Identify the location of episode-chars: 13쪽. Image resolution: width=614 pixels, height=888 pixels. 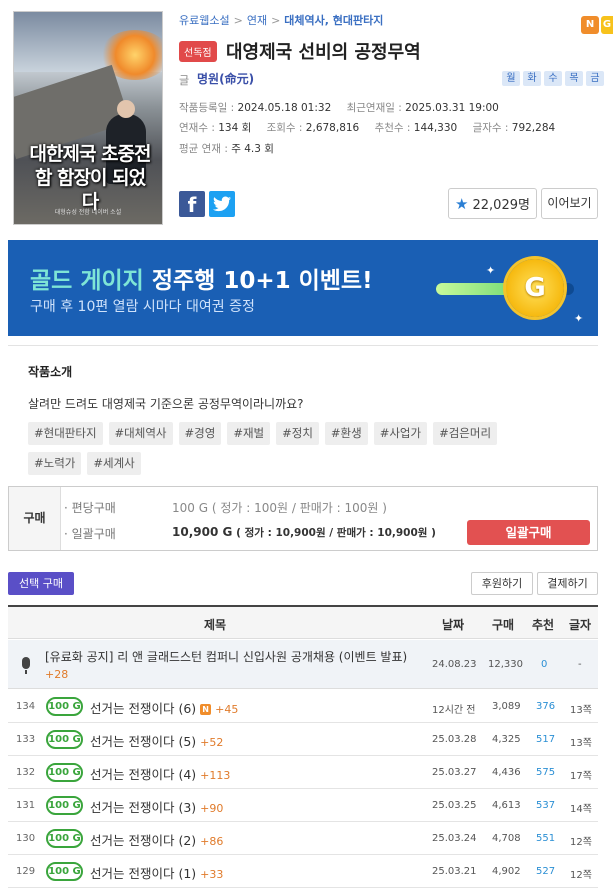
(581, 743).